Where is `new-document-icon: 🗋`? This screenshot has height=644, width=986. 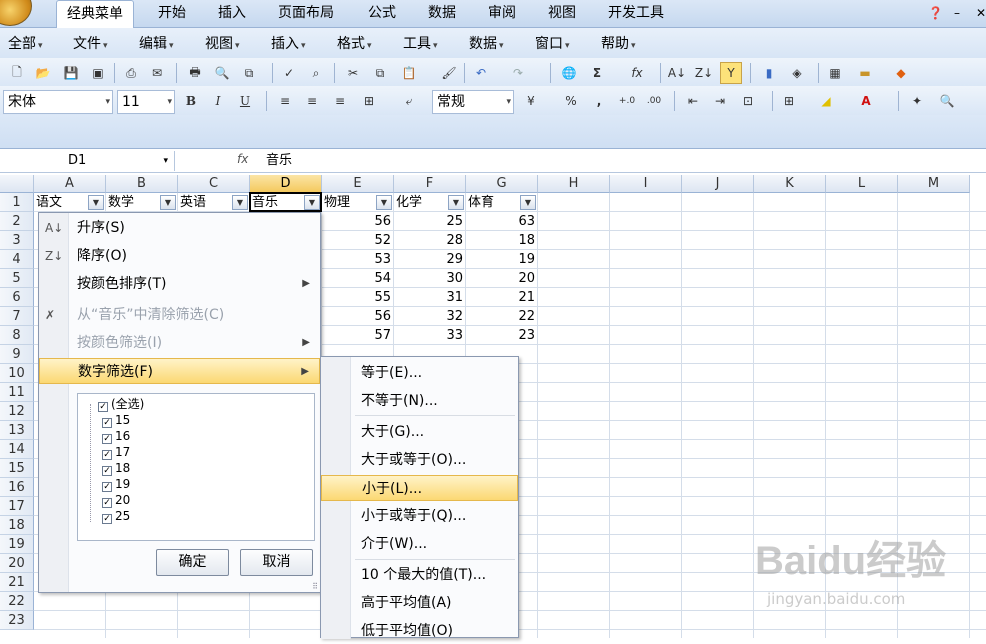 new-document-icon: 🗋 is located at coordinates (17, 73).